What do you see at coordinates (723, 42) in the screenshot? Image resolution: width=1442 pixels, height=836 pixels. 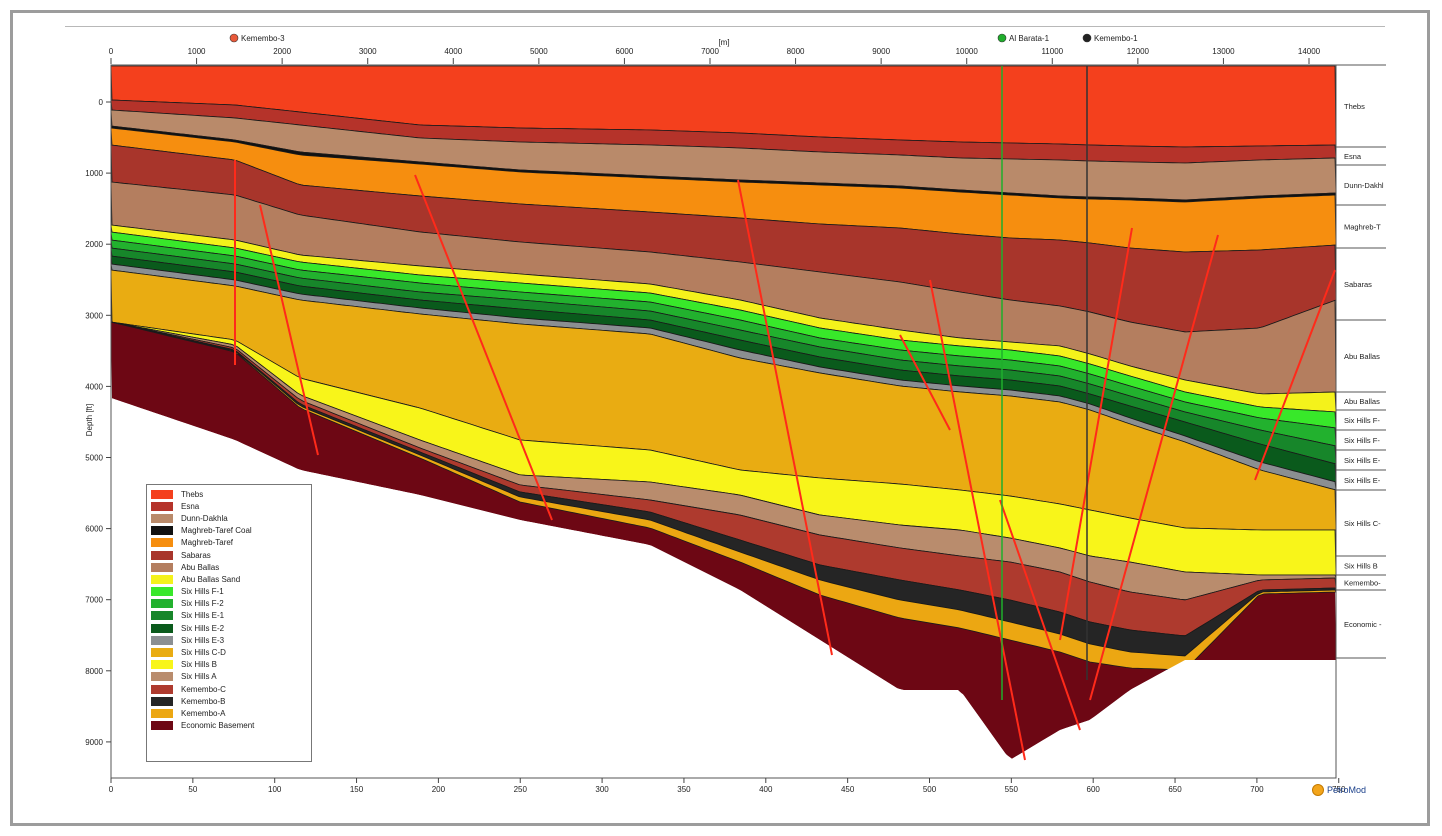 I see `top-axis-unit: [m]` at bounding box center [723, 42].